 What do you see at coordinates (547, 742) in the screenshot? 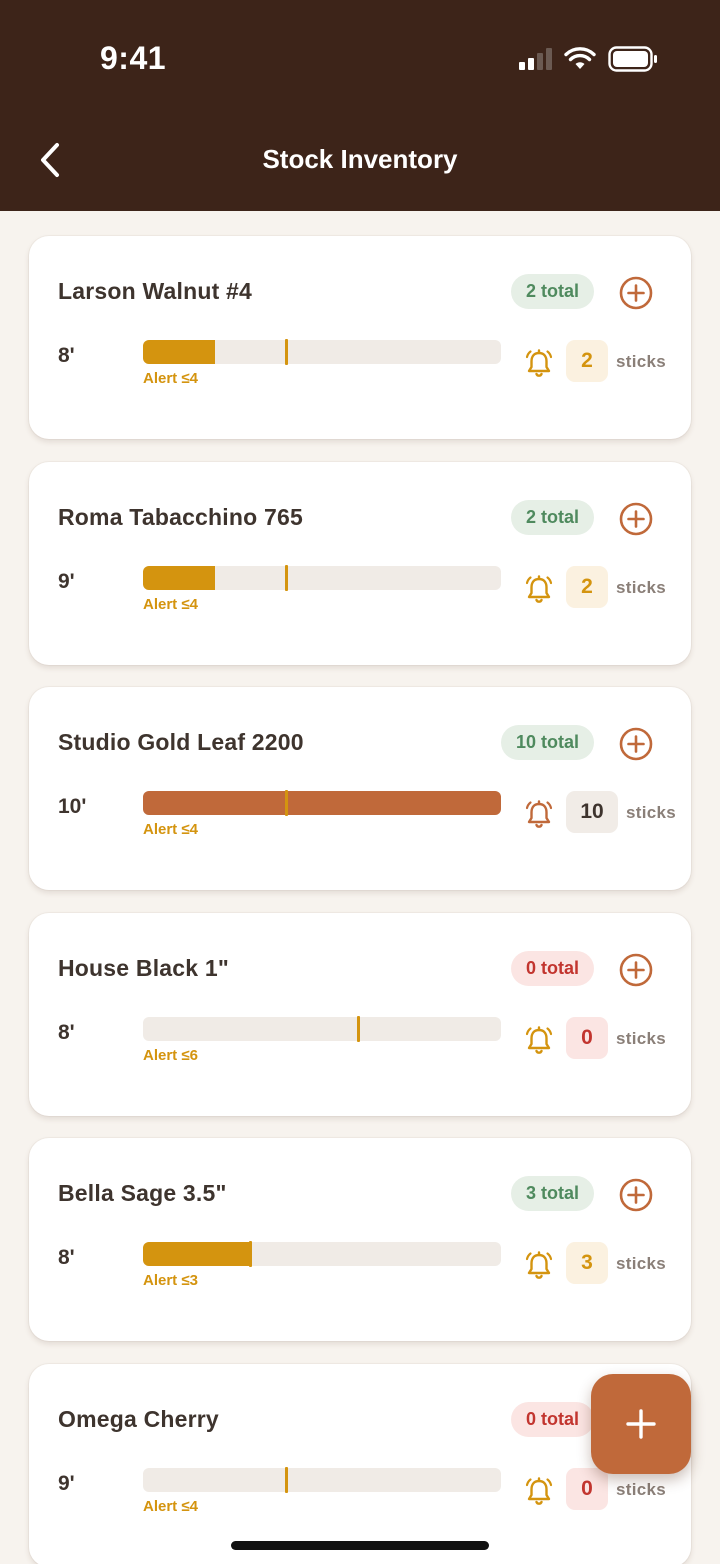
I see `total-badge: 10 total` at bounding box center [547, 742].